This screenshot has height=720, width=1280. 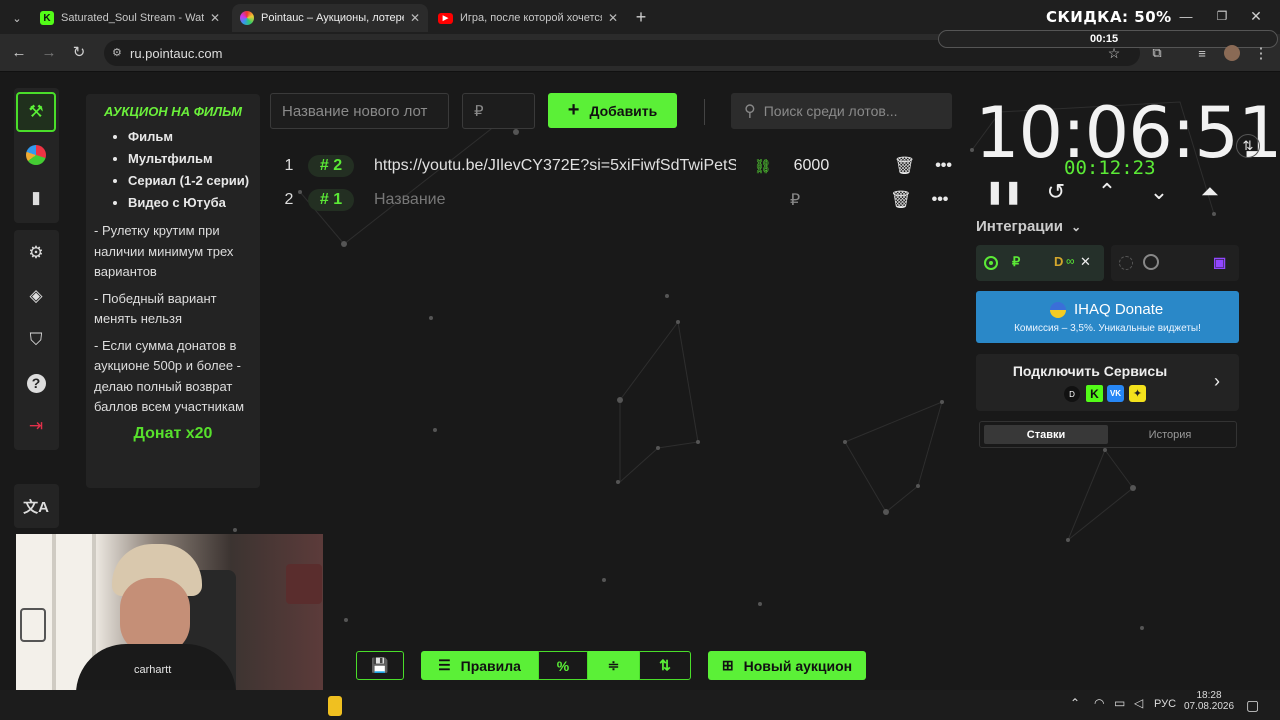 What do you see at coordinates (1256, 16) in the screenshot?
I see `window-close-icon: ✕` at bounding box center [1256, 16].